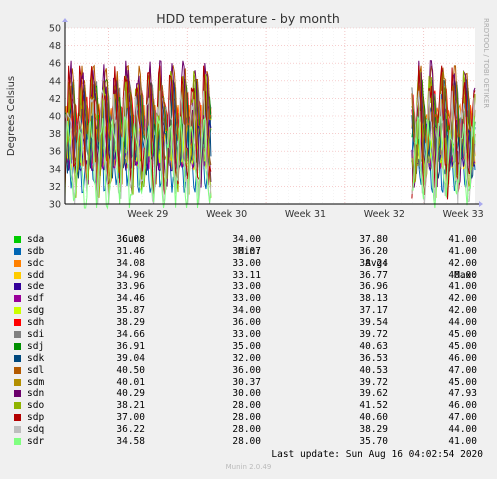 This screenshot has width=497, height=479. Describe the element at coordinates (248, 299) in the screenshot. I see `legend-row-sdf: sdf 34.46 33.00 38.13 42.00` at that location.